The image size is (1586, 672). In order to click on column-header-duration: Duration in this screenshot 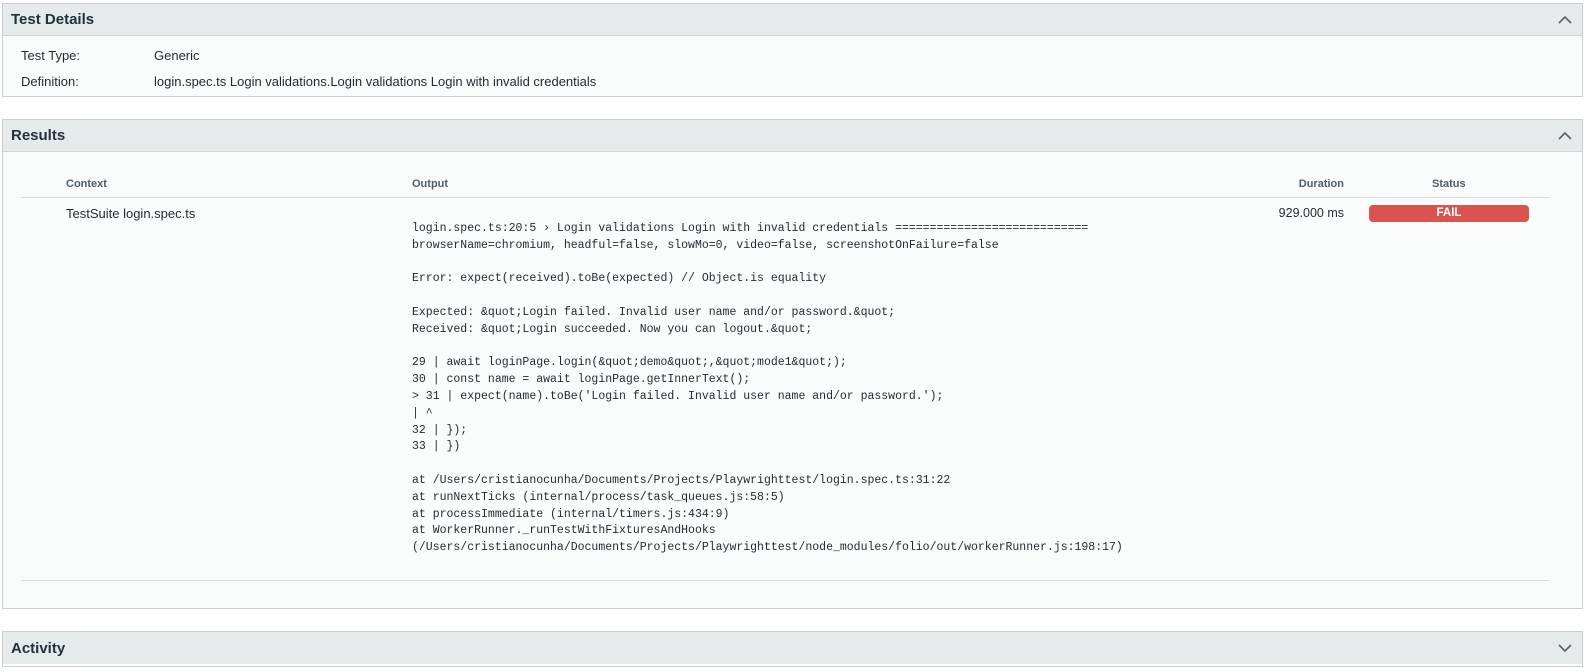, I will do `click(1321, 184)`.